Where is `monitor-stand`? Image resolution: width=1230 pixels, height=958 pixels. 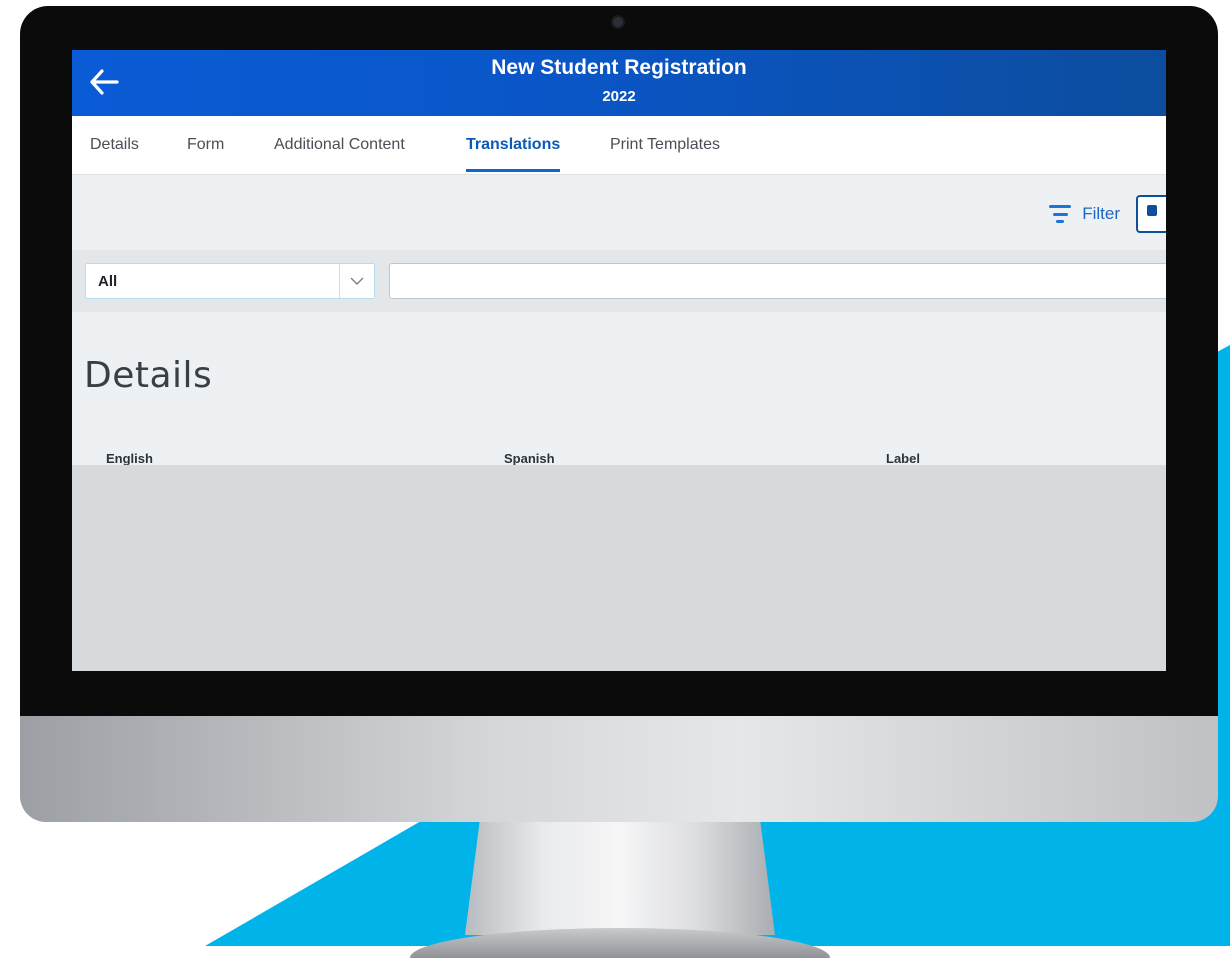 monitor-stand is located at coordinates (620, 875).